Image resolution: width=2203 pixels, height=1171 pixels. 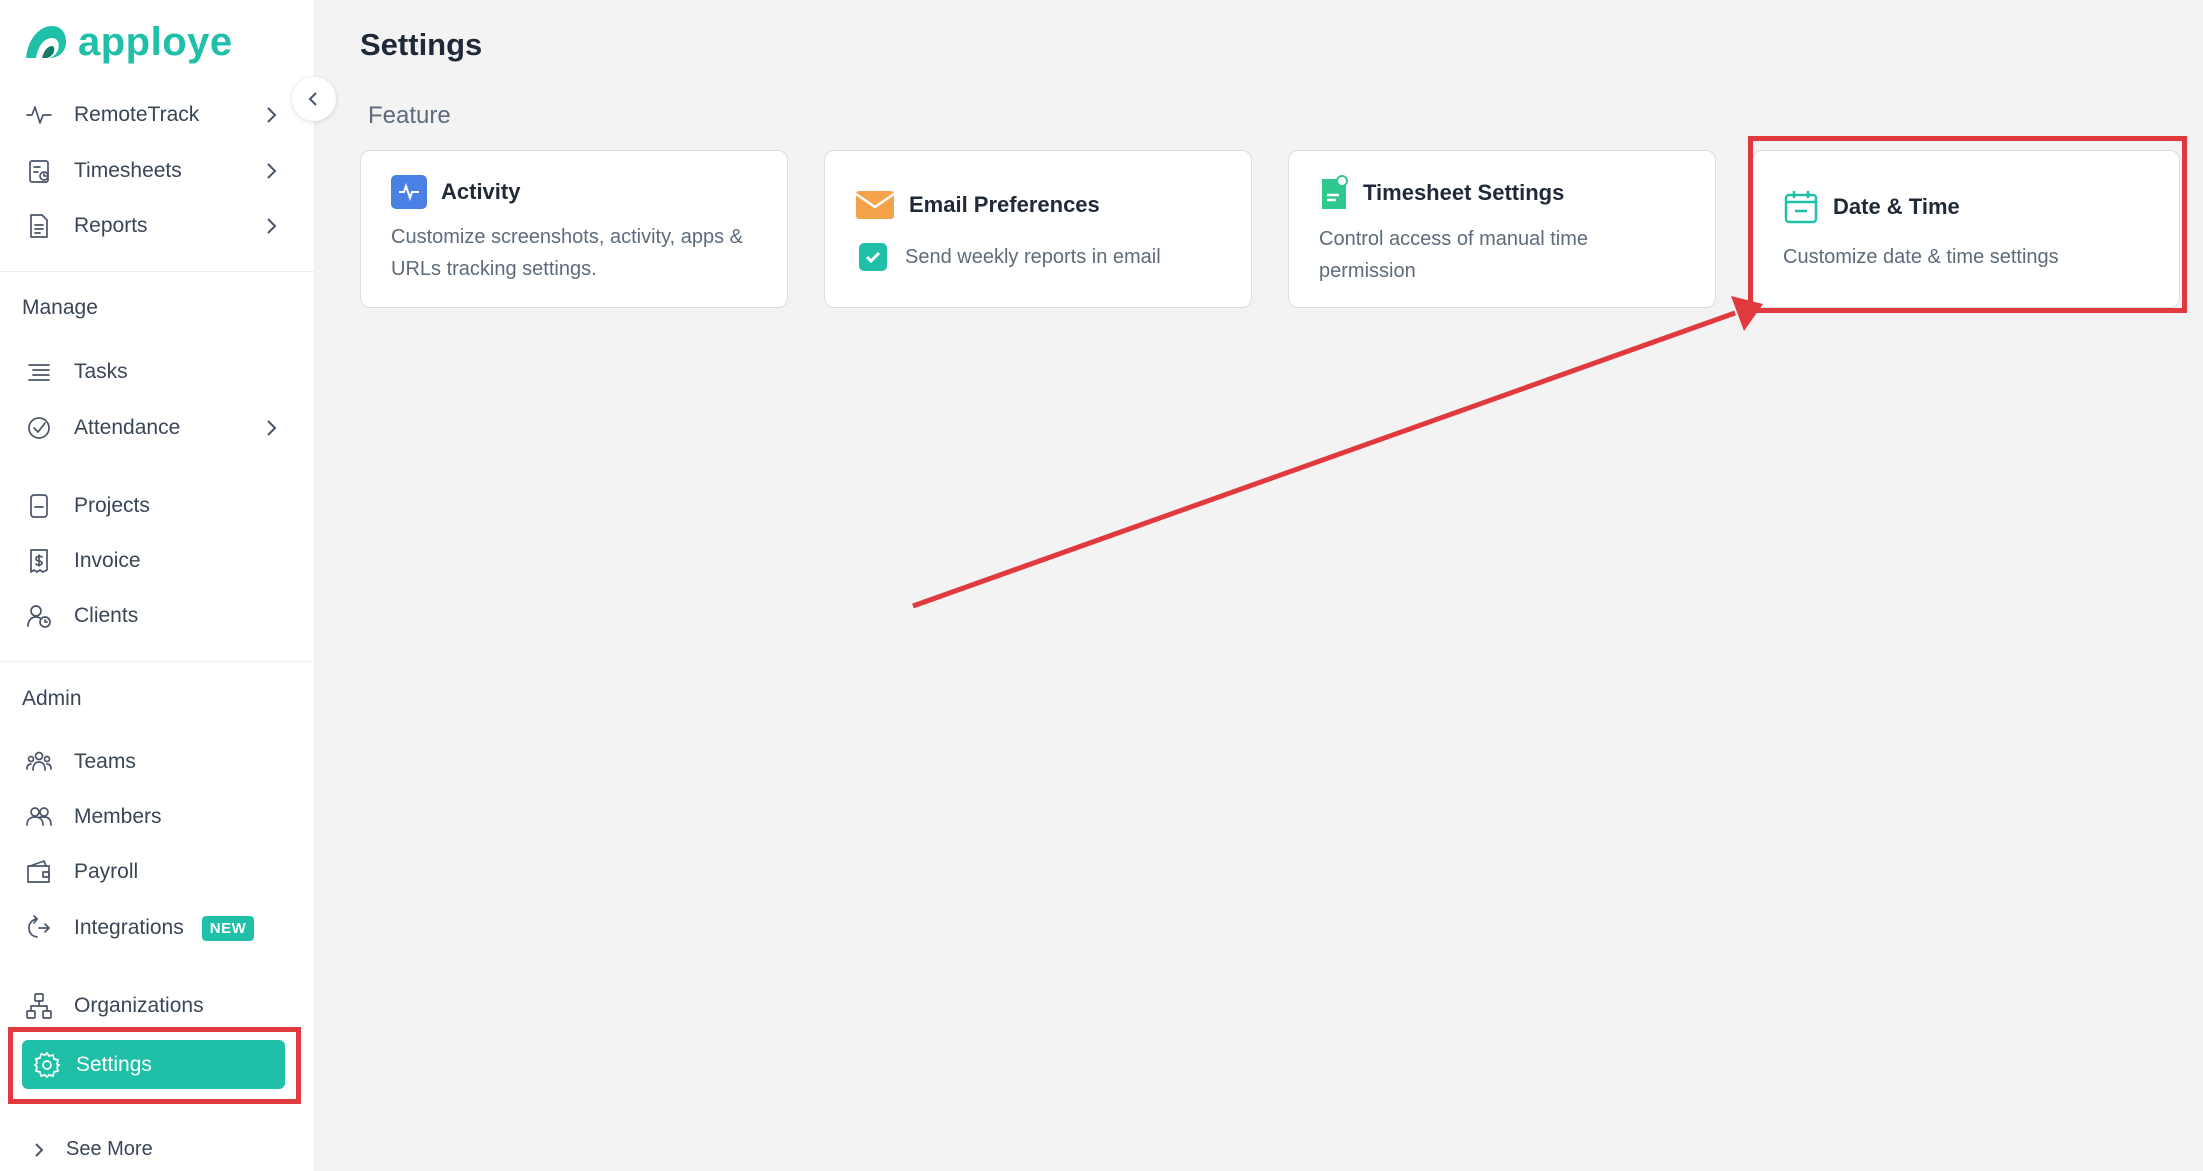 I want to click on weekly-report-checkbox-row: Send weekly reports in email, so click(x=1010, y=257).